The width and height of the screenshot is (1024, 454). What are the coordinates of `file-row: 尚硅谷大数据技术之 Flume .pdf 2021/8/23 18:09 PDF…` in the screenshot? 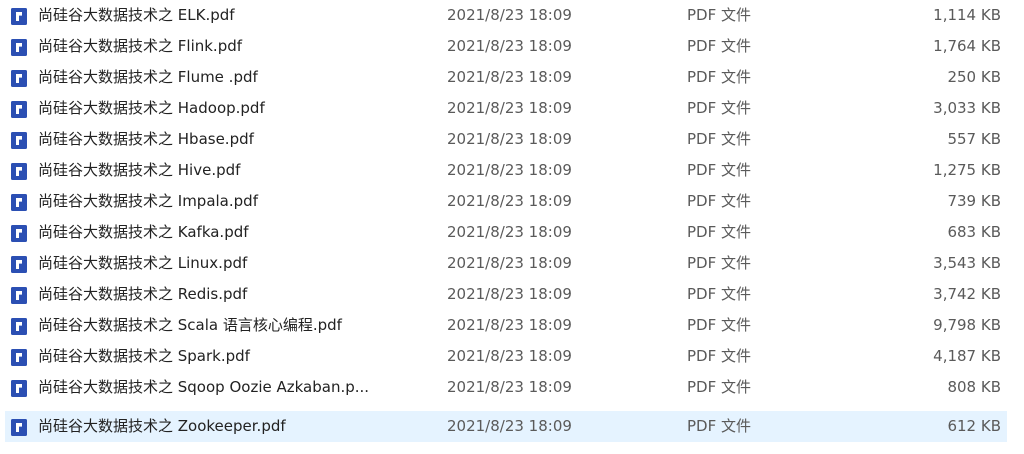 It's located at (512, 77).